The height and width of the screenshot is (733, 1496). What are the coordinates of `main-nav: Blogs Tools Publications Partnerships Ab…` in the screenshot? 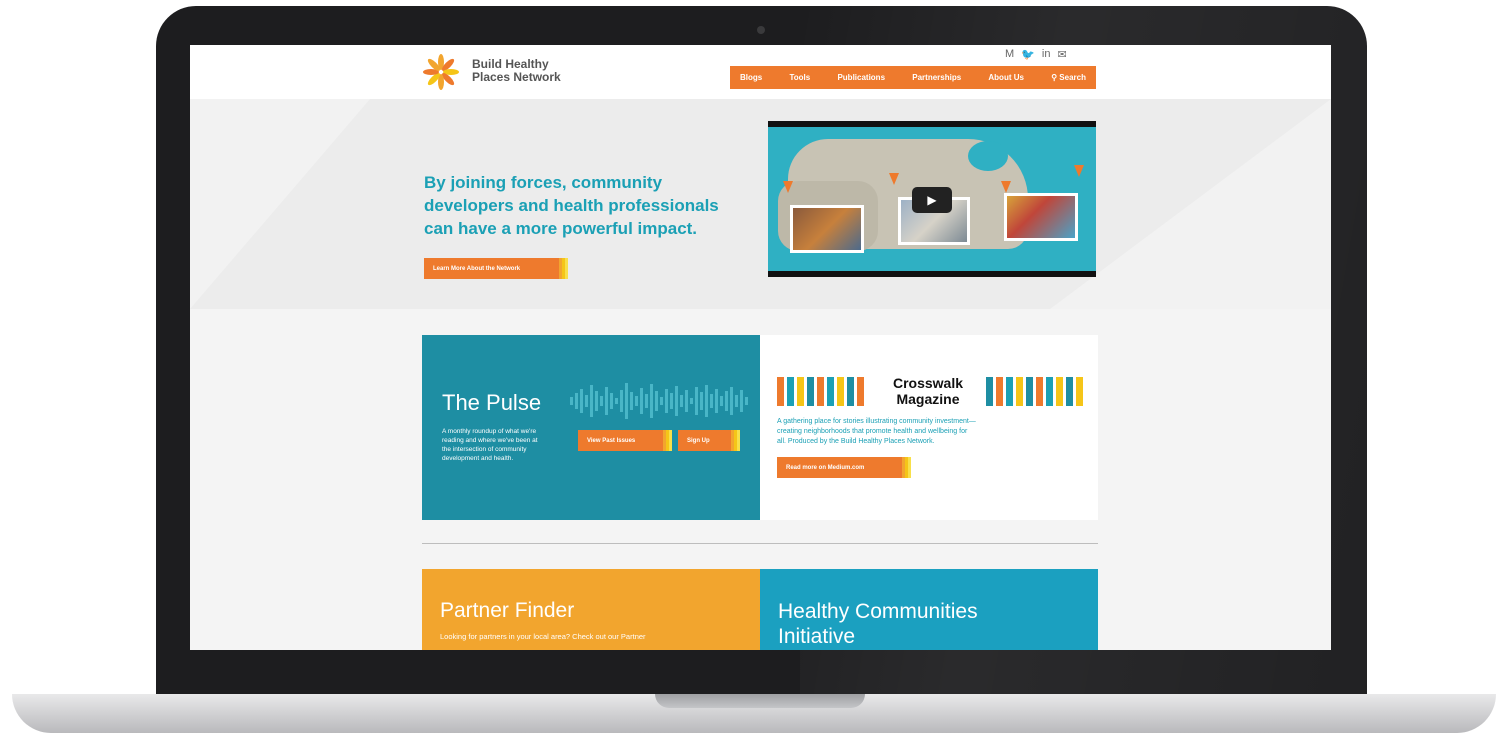 It's located at (913, 77).